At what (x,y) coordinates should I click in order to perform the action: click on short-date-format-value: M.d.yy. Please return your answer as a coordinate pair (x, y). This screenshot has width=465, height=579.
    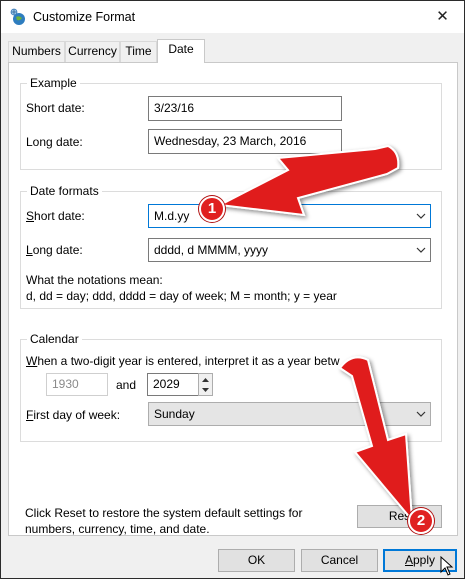
    Looking at the image, I should click on (172, 216).